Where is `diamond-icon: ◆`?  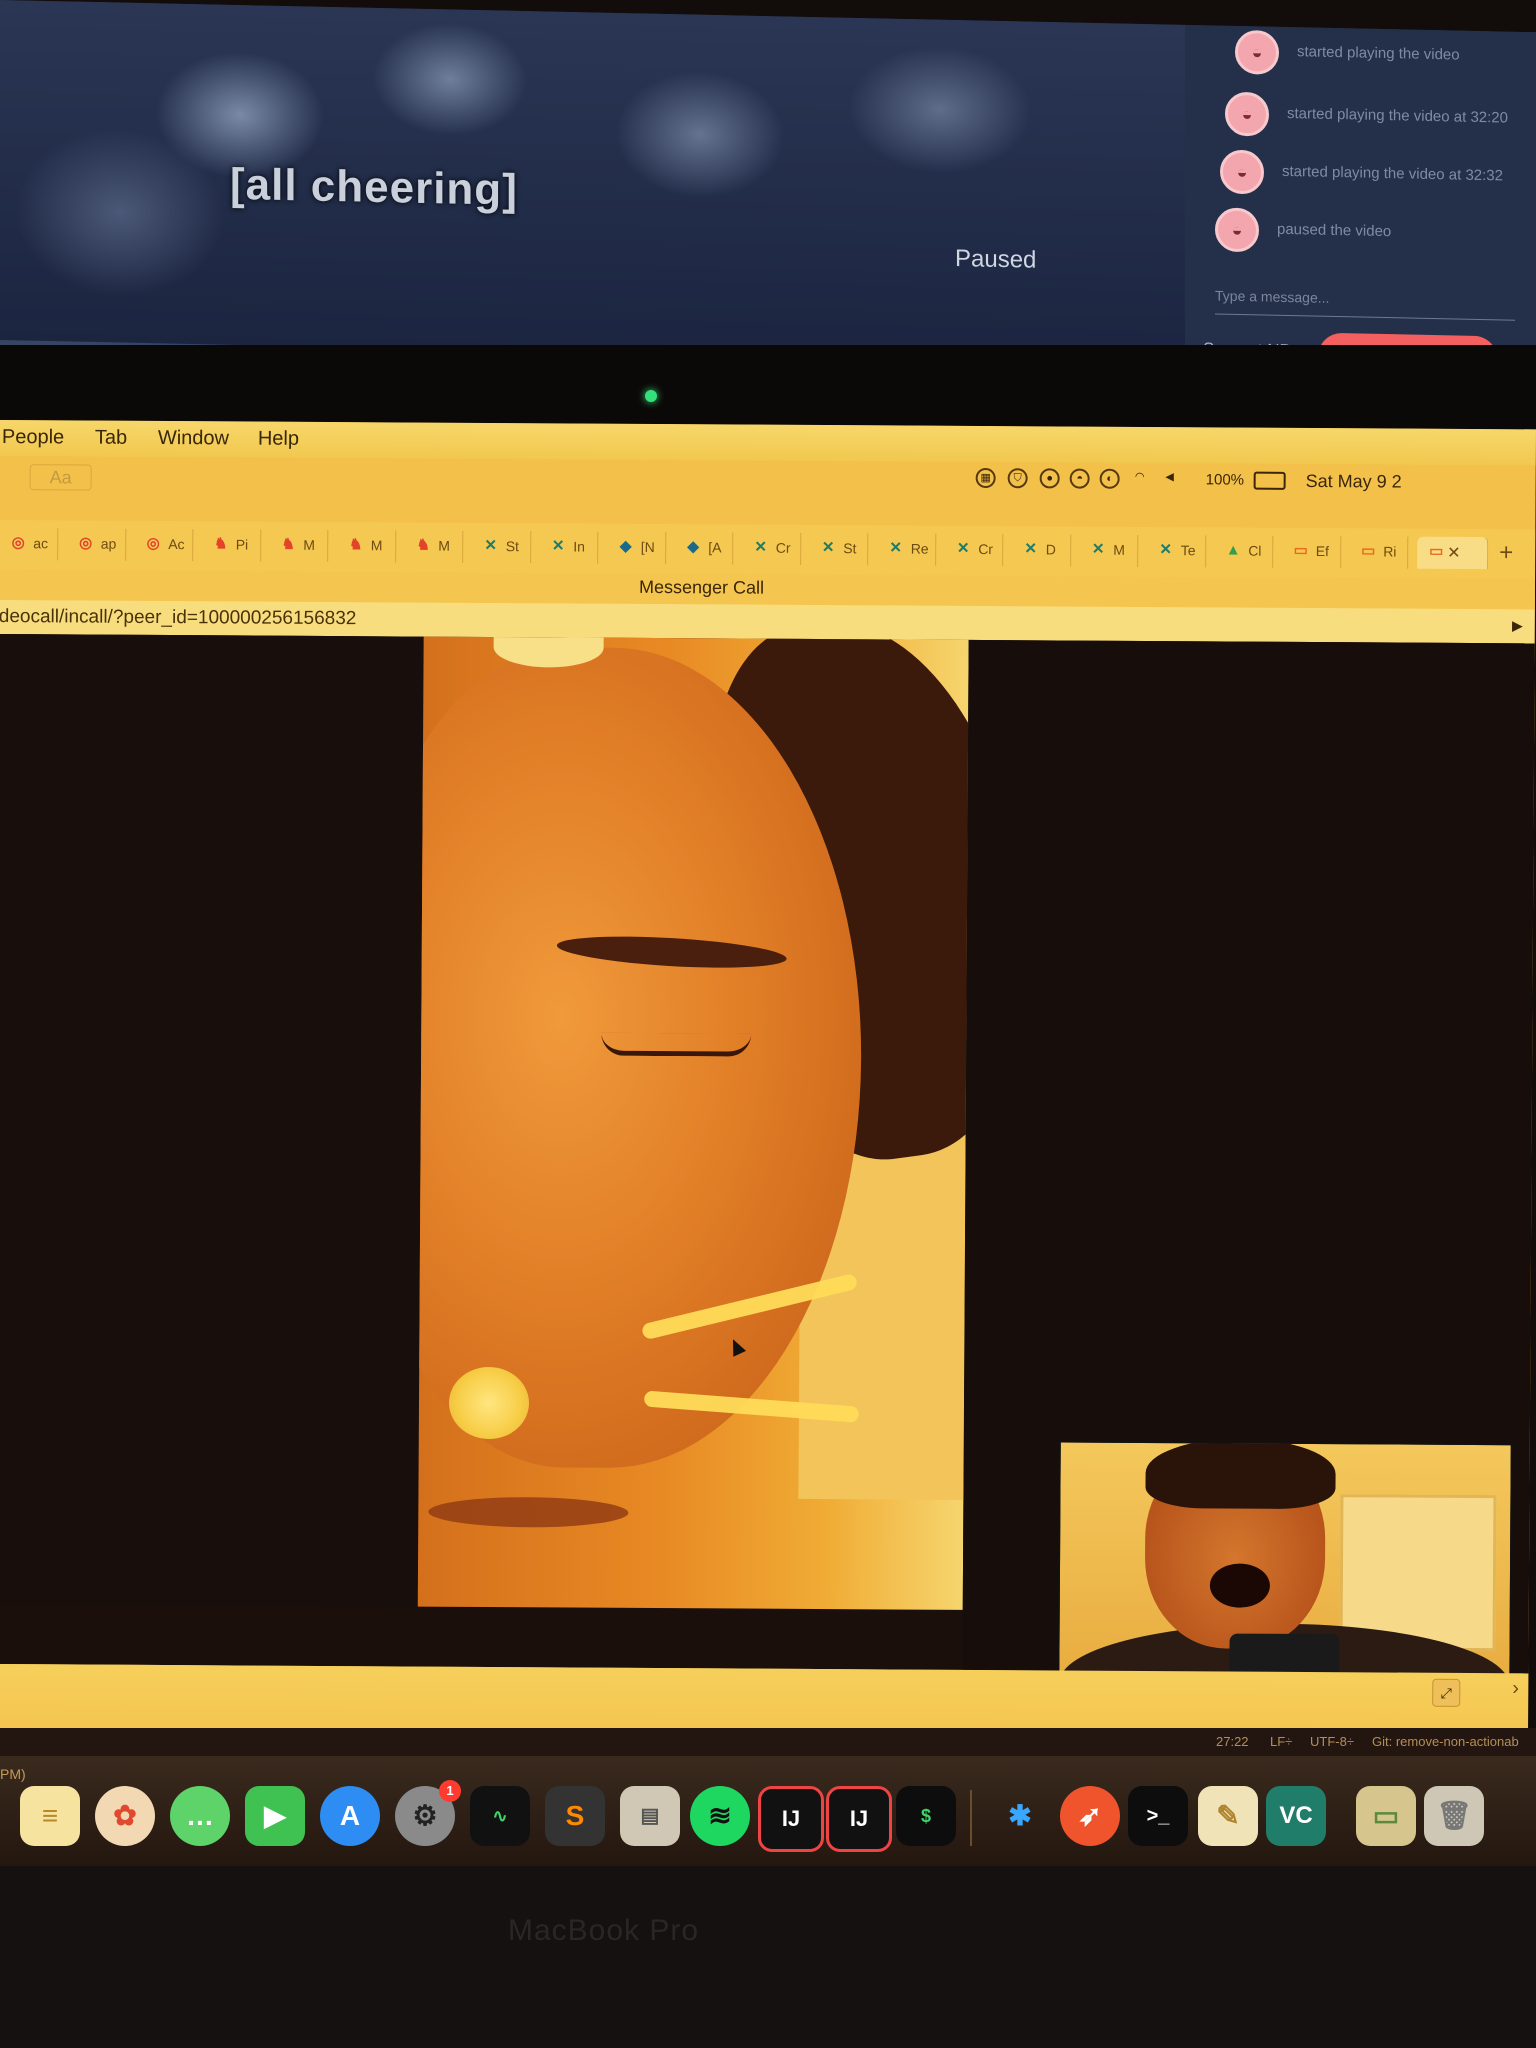
diamond-icon: ◆ is located at coordinates (625, 546).